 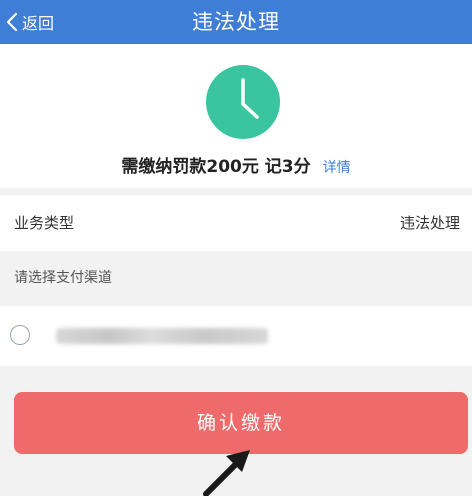 I want to click on fine-amount-text: 需缴纳罚款200元 记3分, so click(x=216, y=167).